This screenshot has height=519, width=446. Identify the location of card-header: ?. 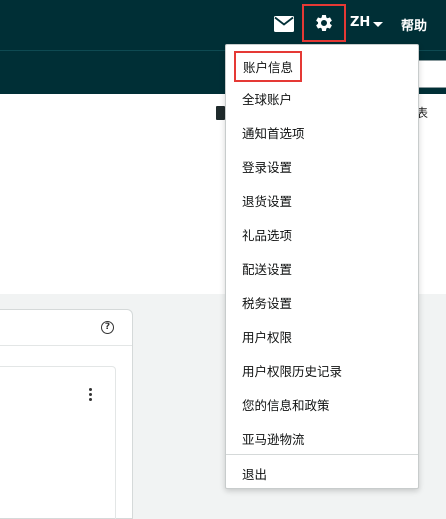
(66, 328).